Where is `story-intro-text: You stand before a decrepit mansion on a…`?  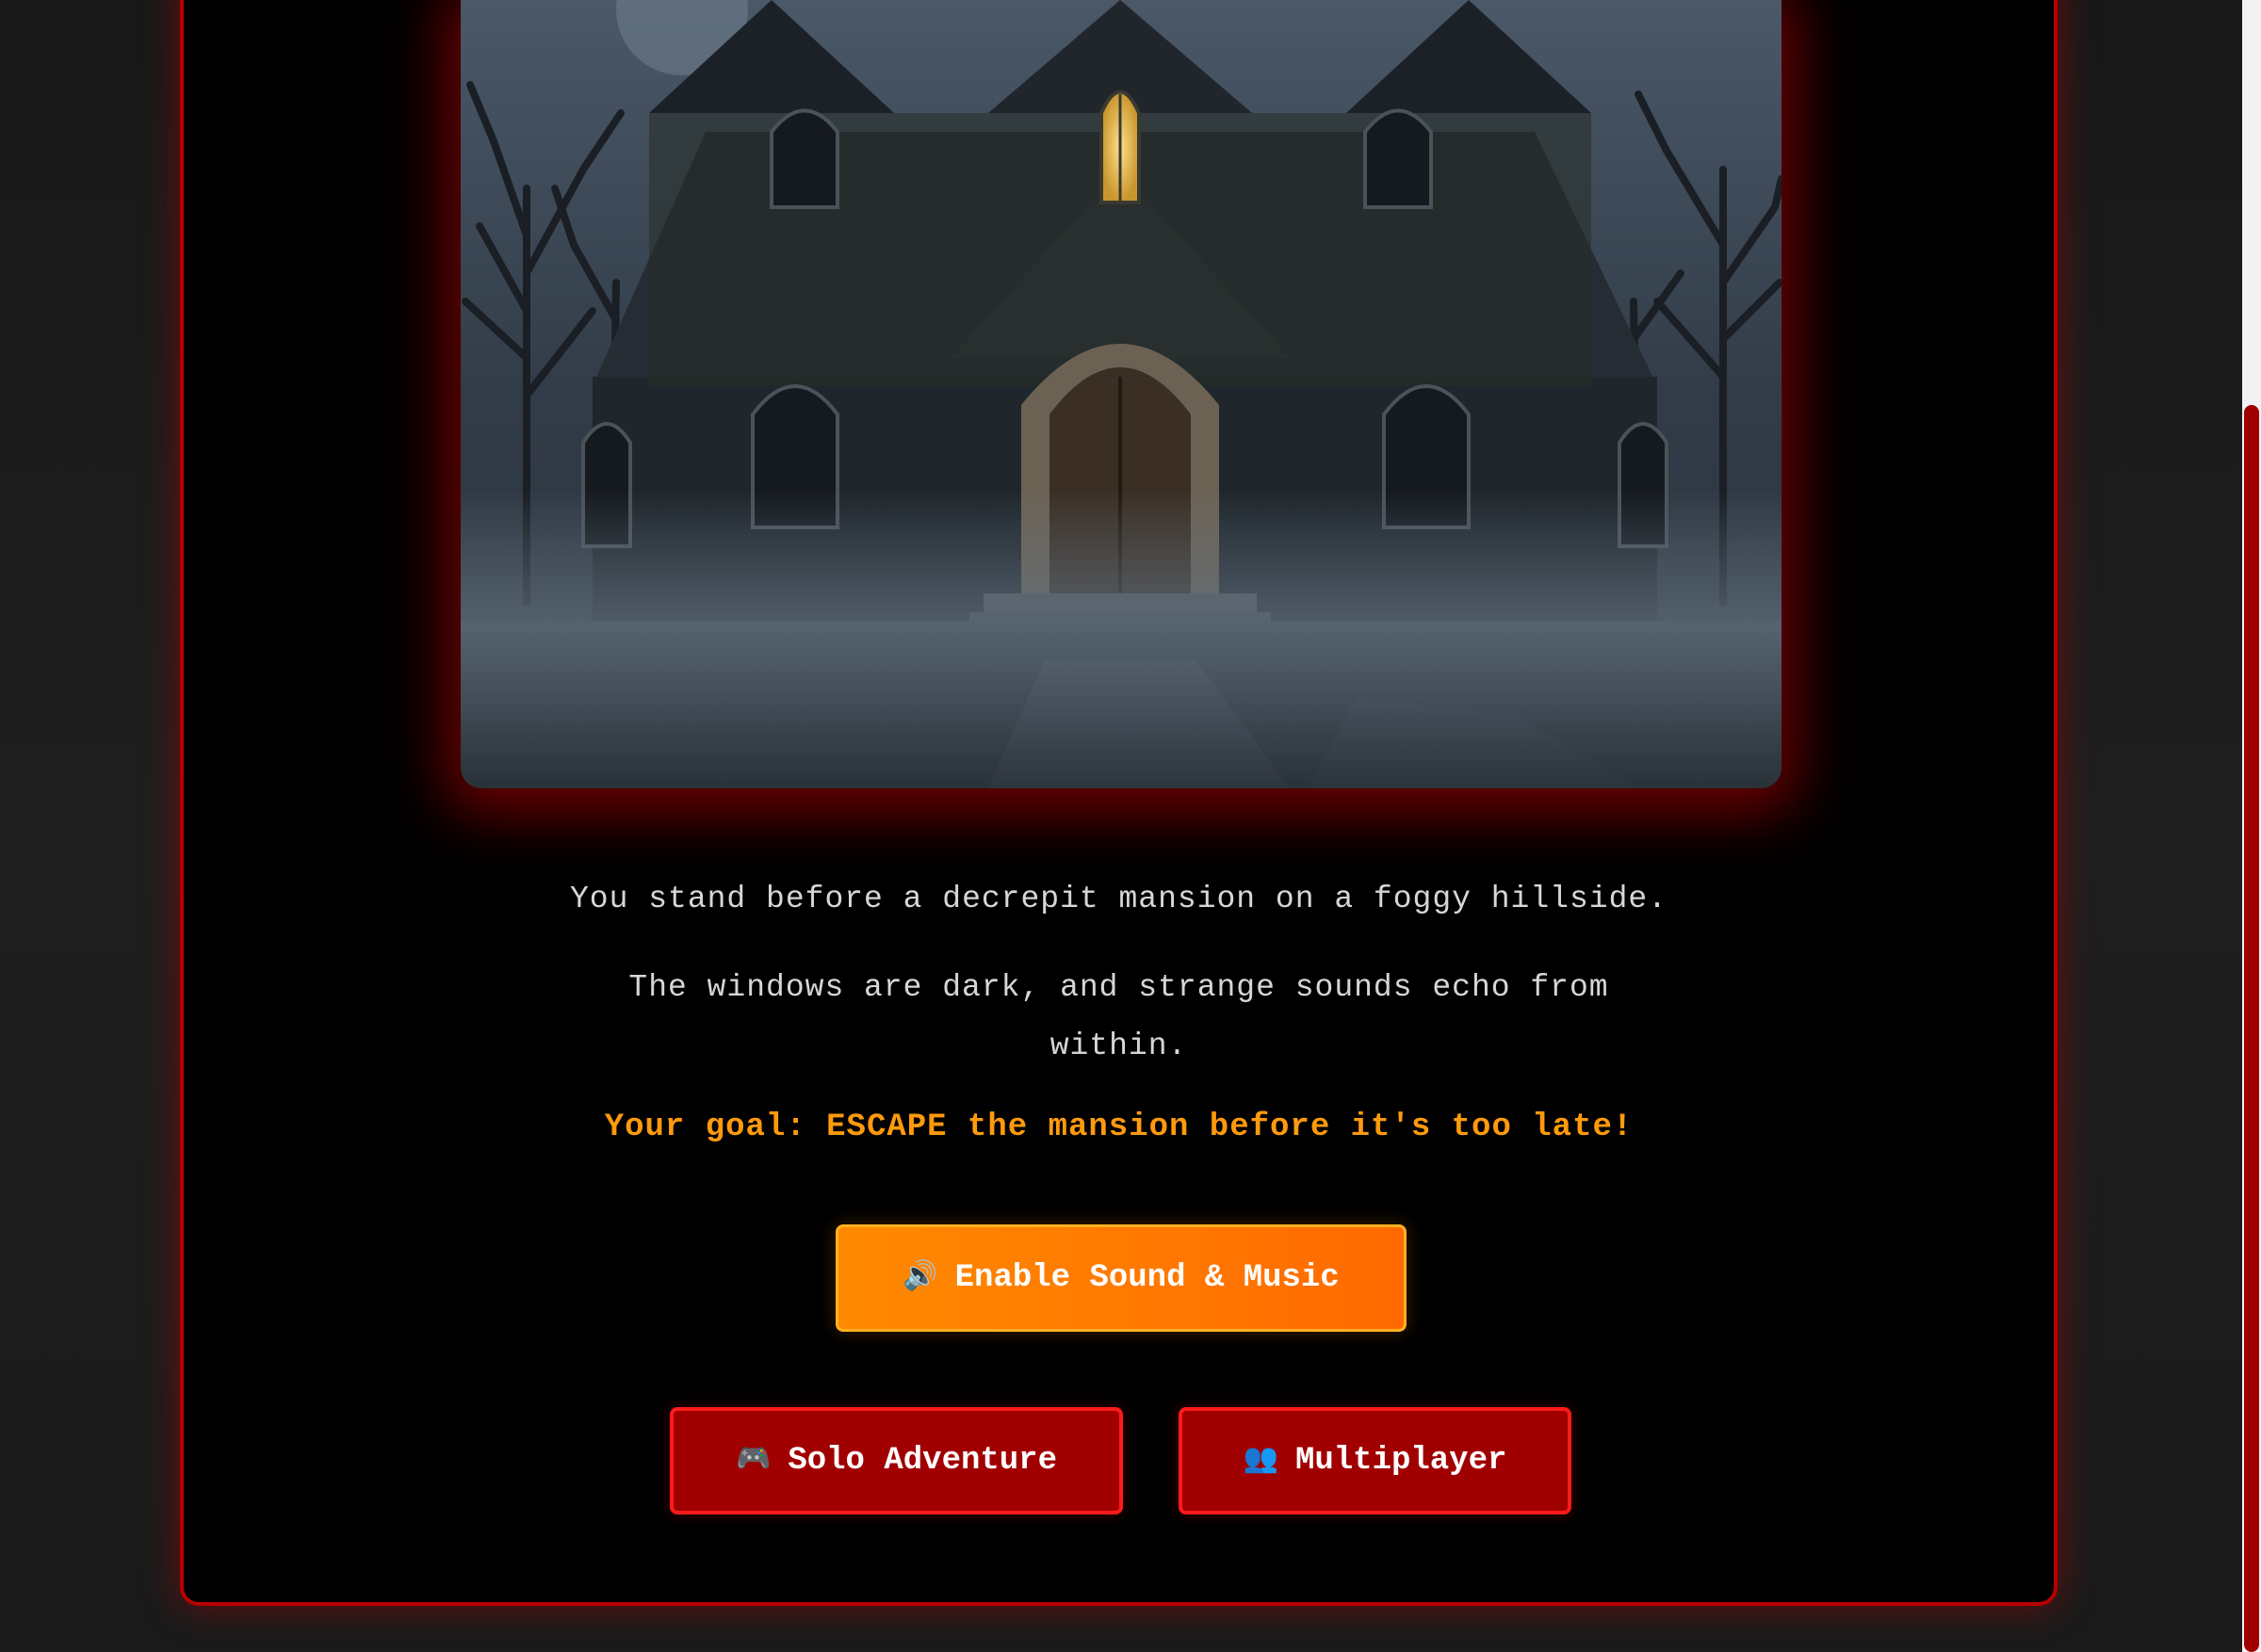 story-intro-text: You stand before a decrepit mansion on a… is located at coordinates (1118, 899).